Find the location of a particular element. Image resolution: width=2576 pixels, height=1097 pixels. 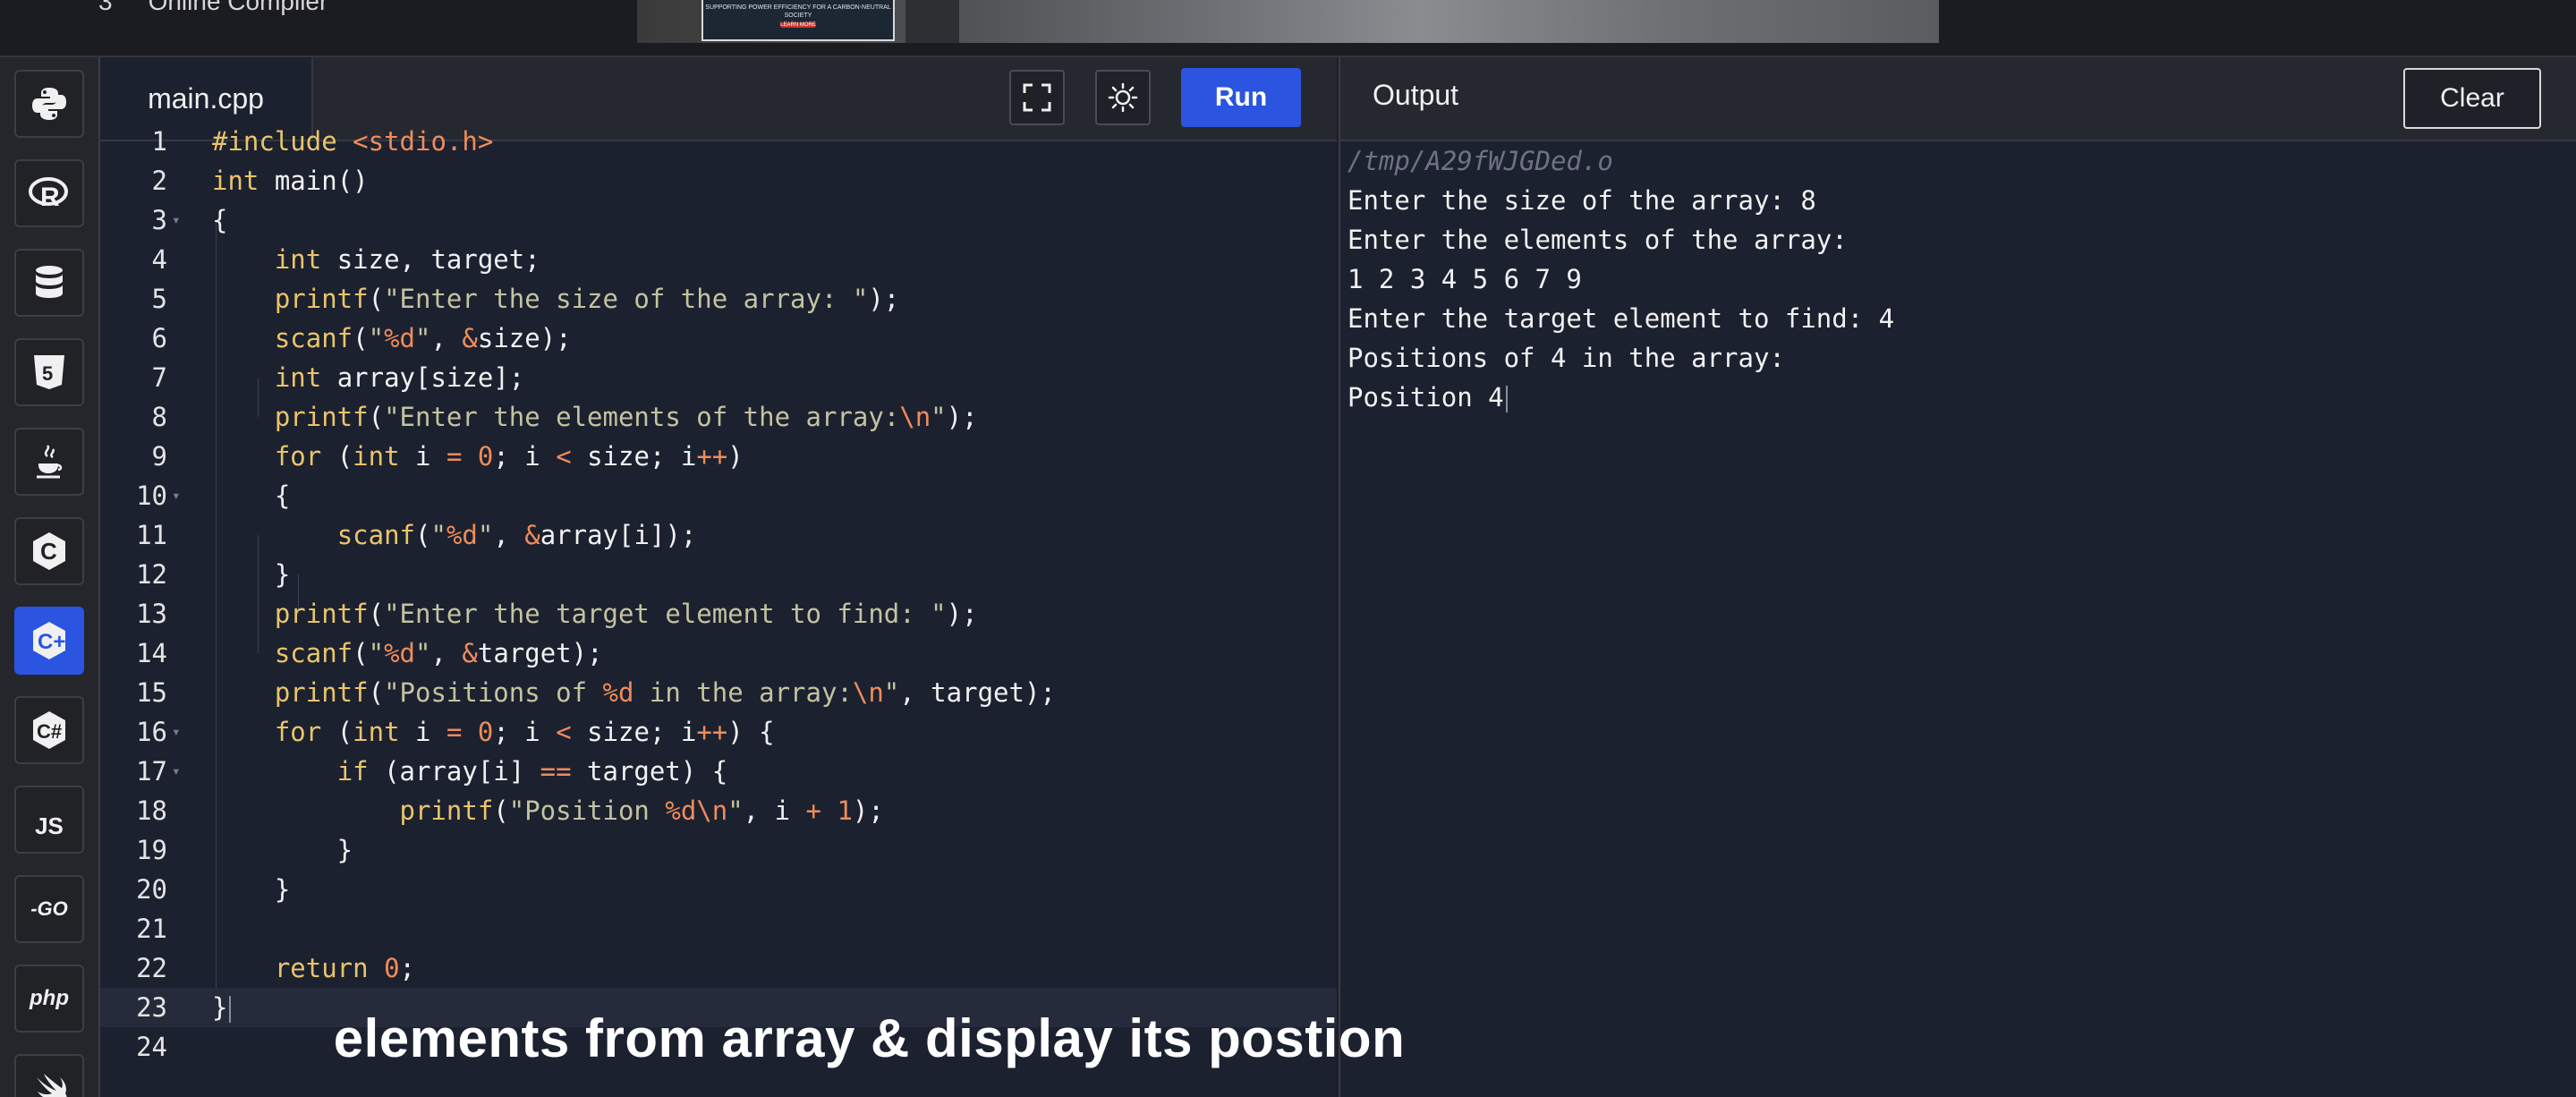

line-number: 1 is located at coordinates (159, 141).